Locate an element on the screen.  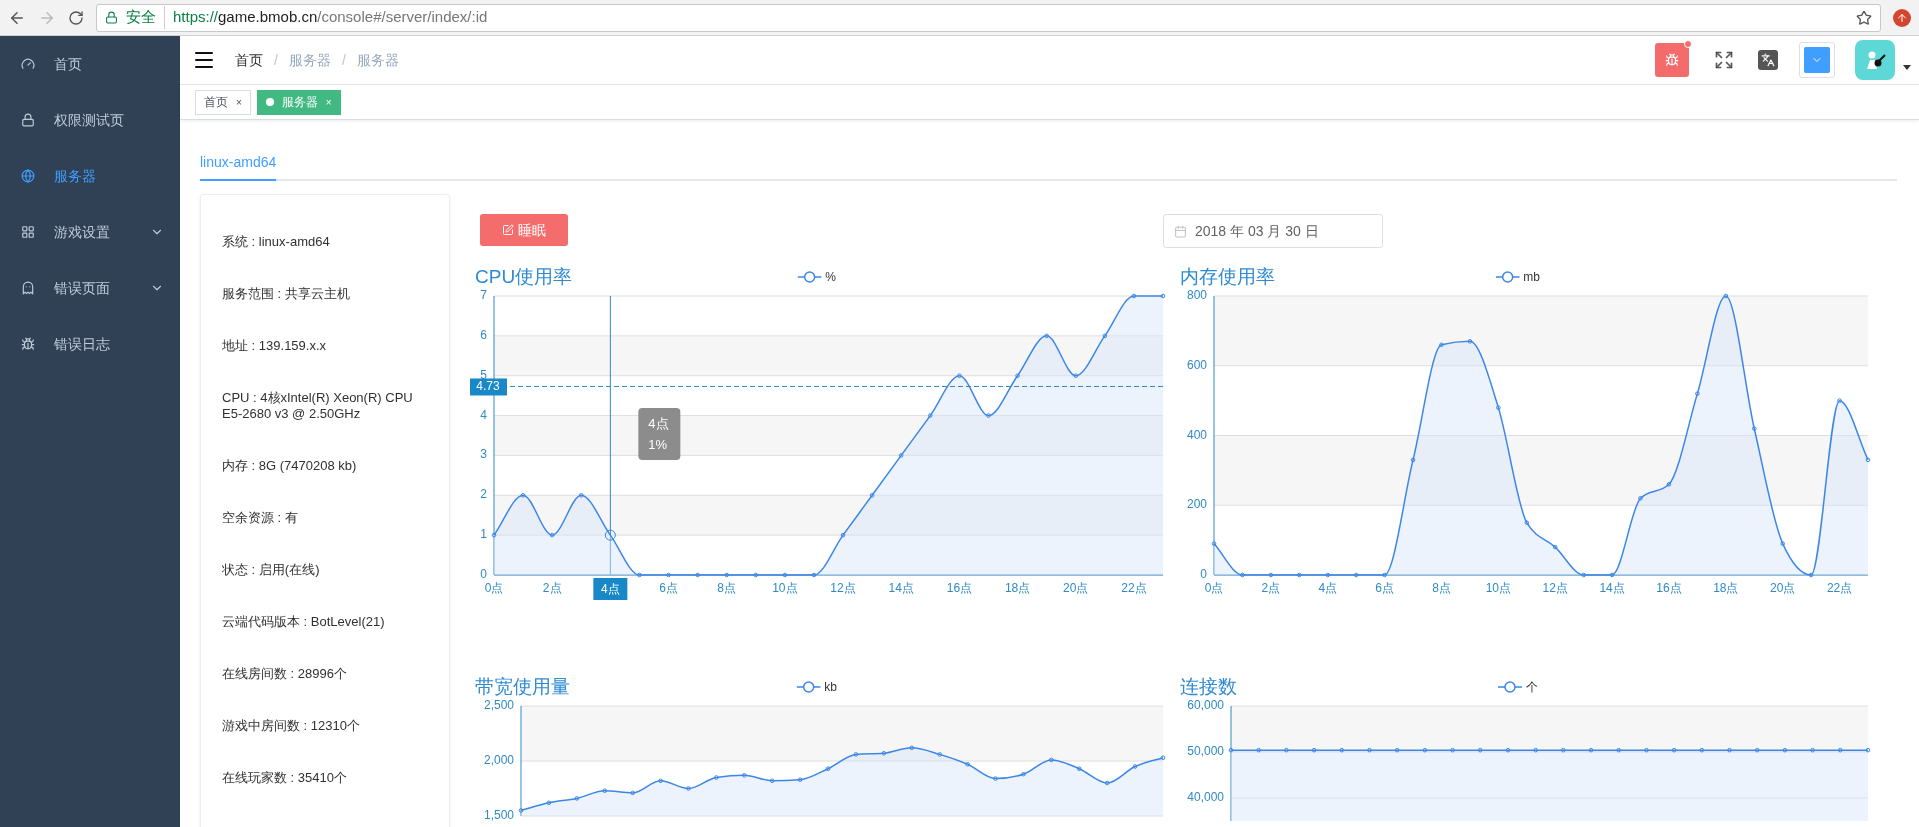
sidebar-item: 错误日志 is located at coordinates (90, 344).